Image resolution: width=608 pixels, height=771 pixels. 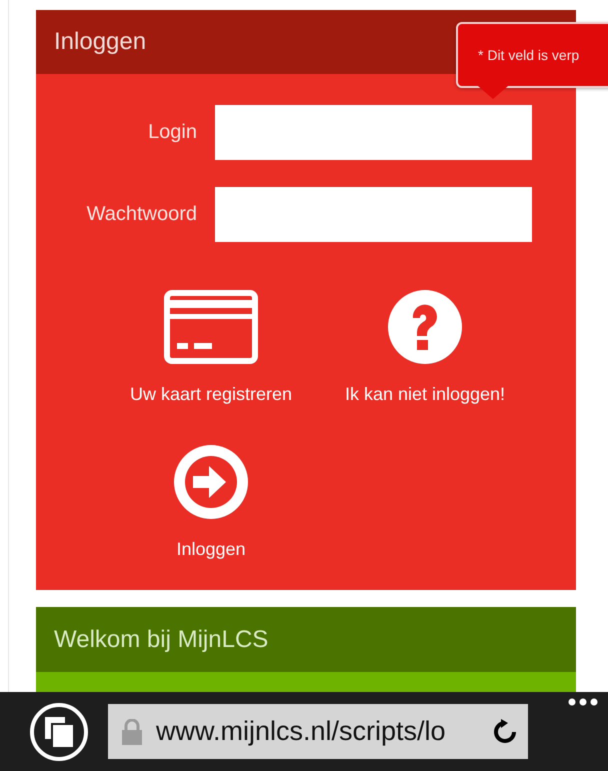 I want to click on help-icon, so click(x=425, y=327).